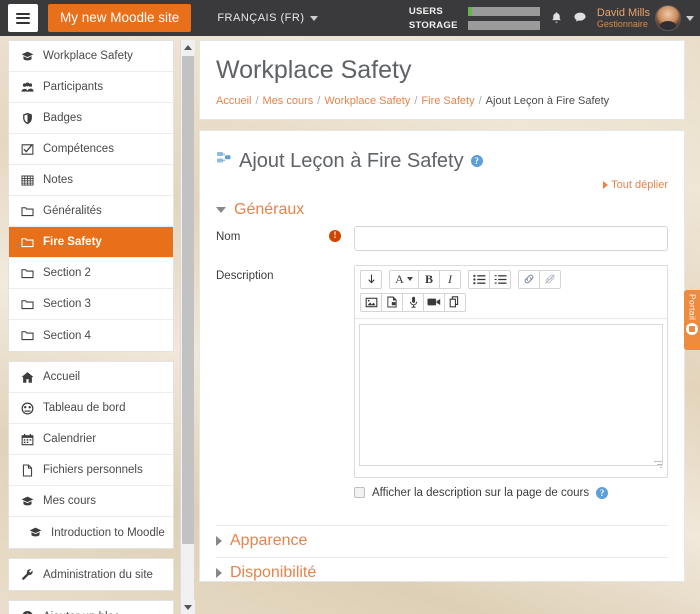 The width and height of the screenshot is (700, 614). What do you see at coordinates (91, 56) in the screenshot?
I see `sidebar-item-workplace-safety: Workplace Safety` at bounding box center [91, 56].